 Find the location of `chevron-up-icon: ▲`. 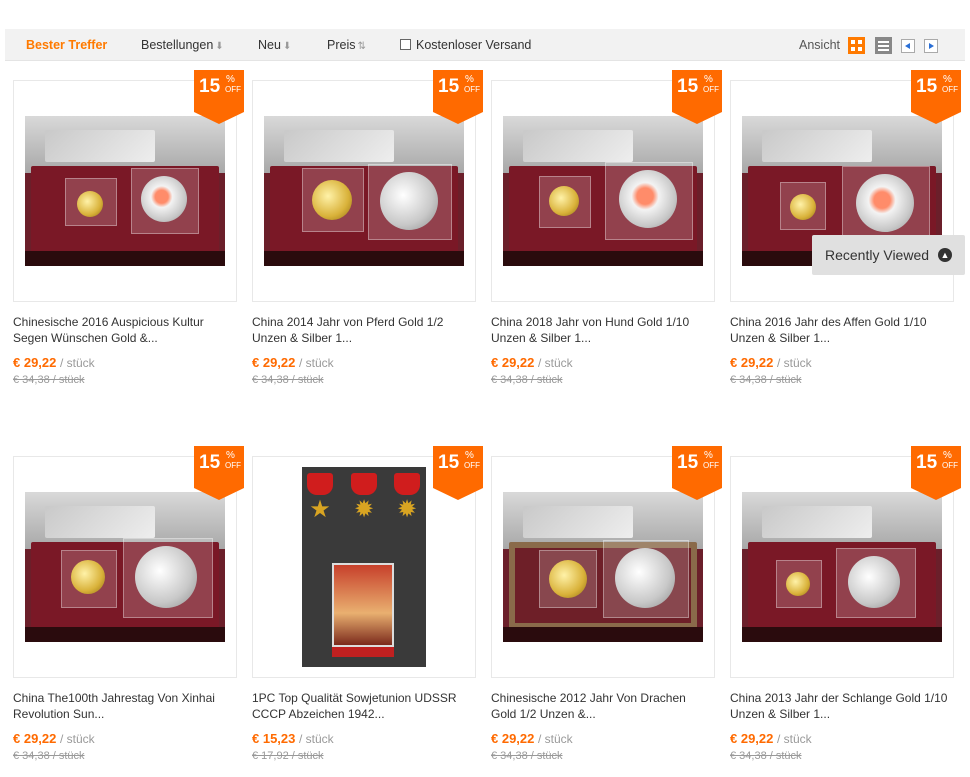

chevron-up-icon: ▲ is located at coordinates (945, 255).